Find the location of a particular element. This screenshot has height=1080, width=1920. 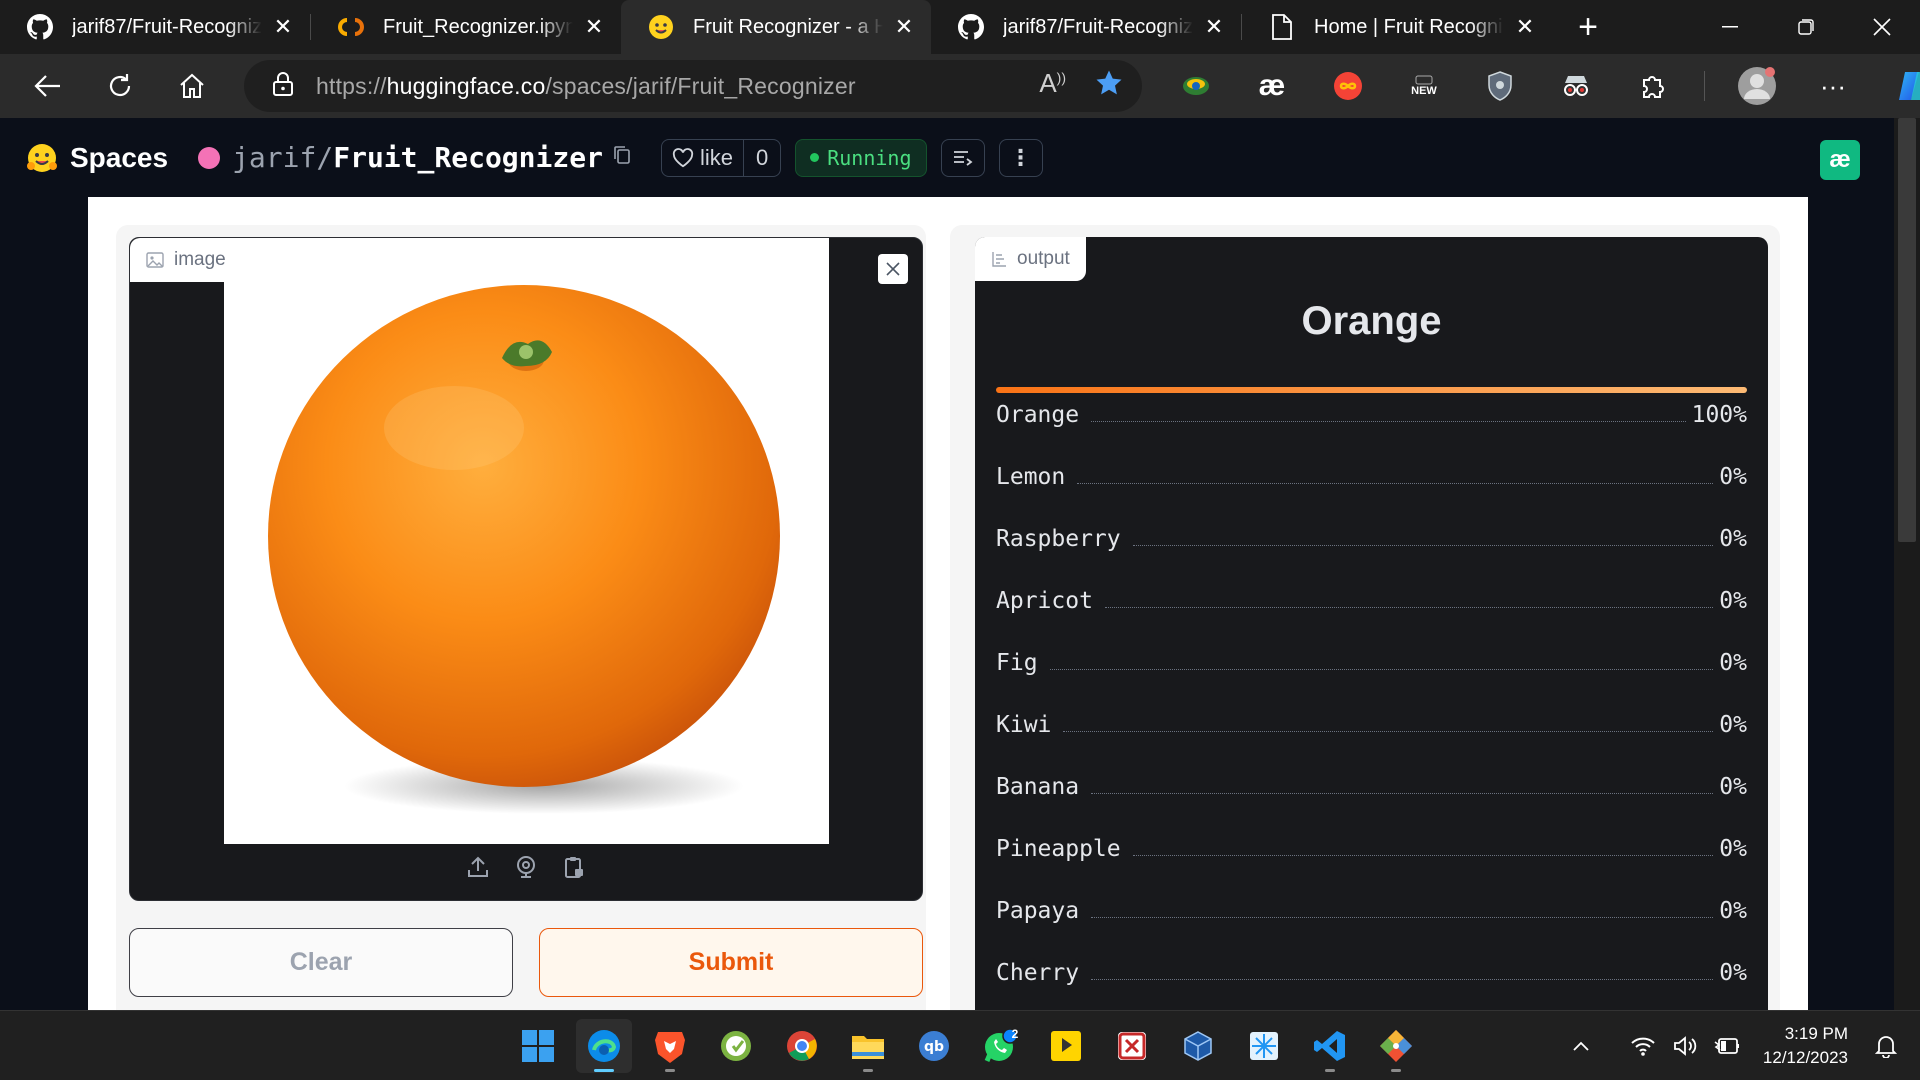

maximize-button is located at coordinates (1806, 27).